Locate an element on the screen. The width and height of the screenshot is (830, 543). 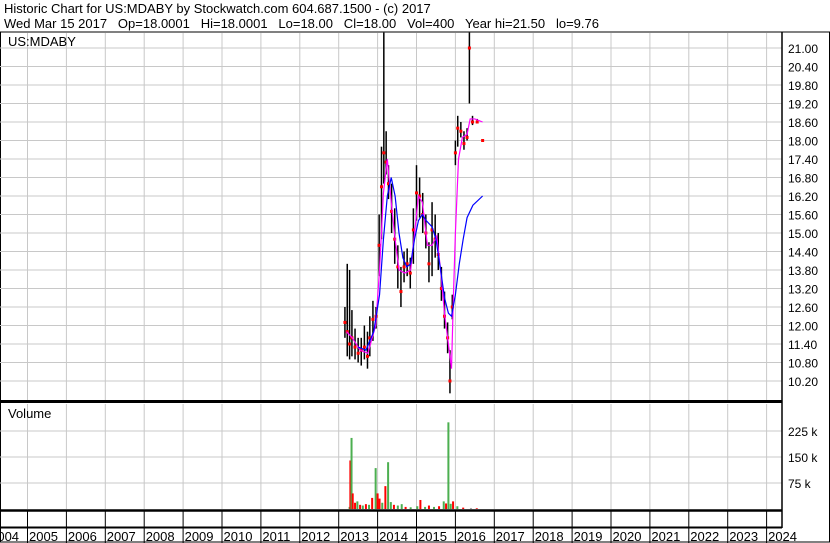
year-label: 2008 is located at coordinates (160, 536).